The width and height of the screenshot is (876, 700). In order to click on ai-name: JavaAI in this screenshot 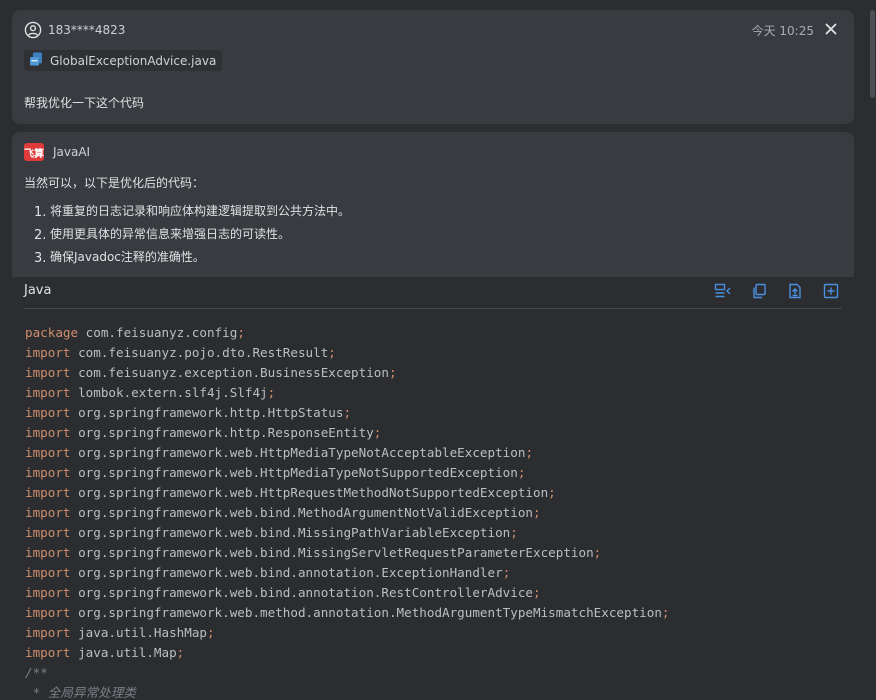, I will do `click(72, 152)`.